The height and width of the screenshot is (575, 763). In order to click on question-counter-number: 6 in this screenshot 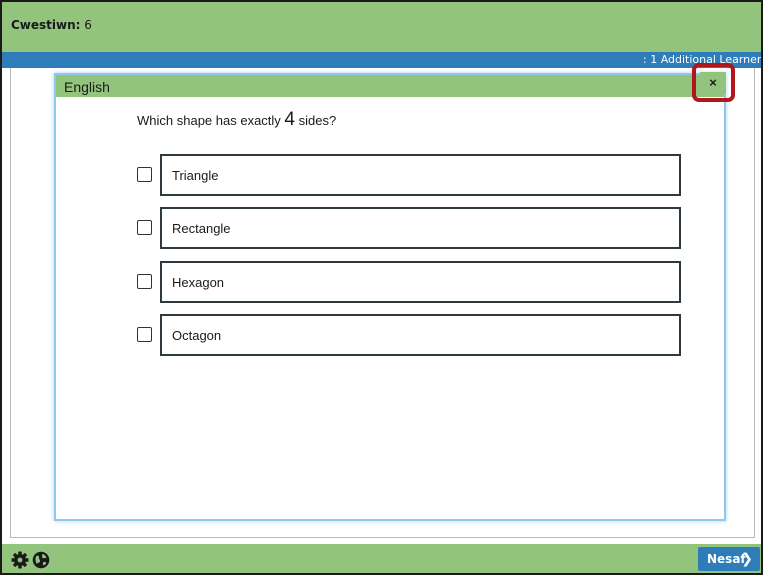, I will do `click(88, 25)`.